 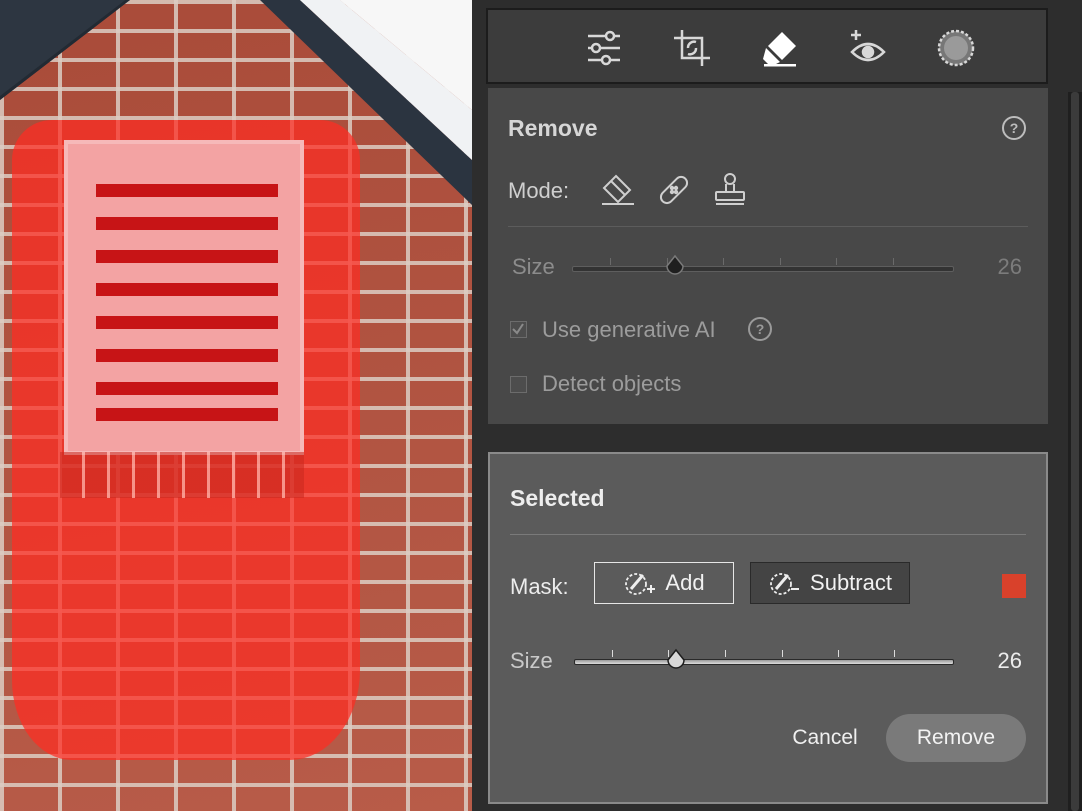 What do you see at coordinates (553, 128) in the screenshot?
I see `remove-title: Remove` at bounding box center [553, 128].